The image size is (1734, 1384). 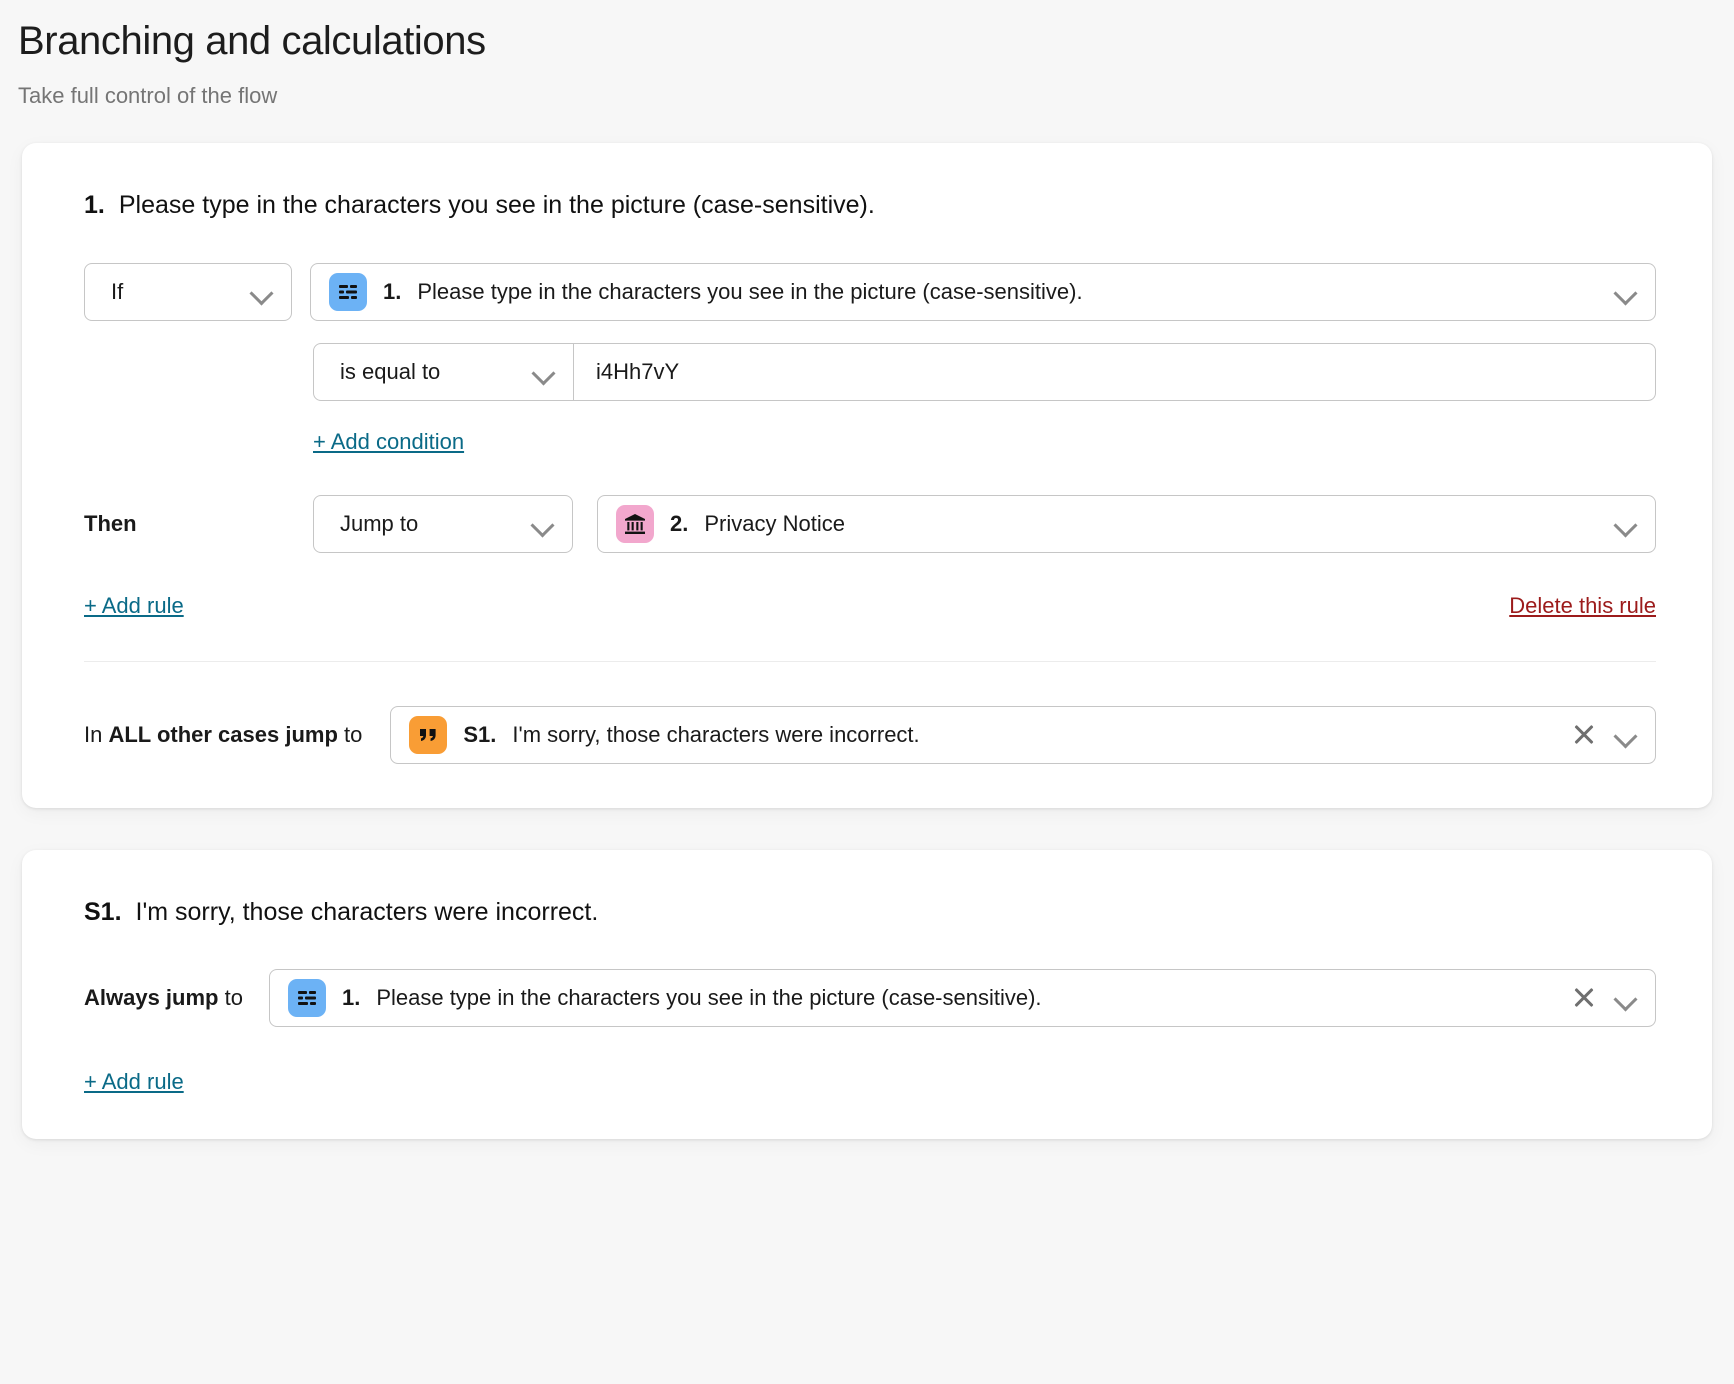 I want to click on always-jump-label: Always jump to, so click(x=163, y=998).